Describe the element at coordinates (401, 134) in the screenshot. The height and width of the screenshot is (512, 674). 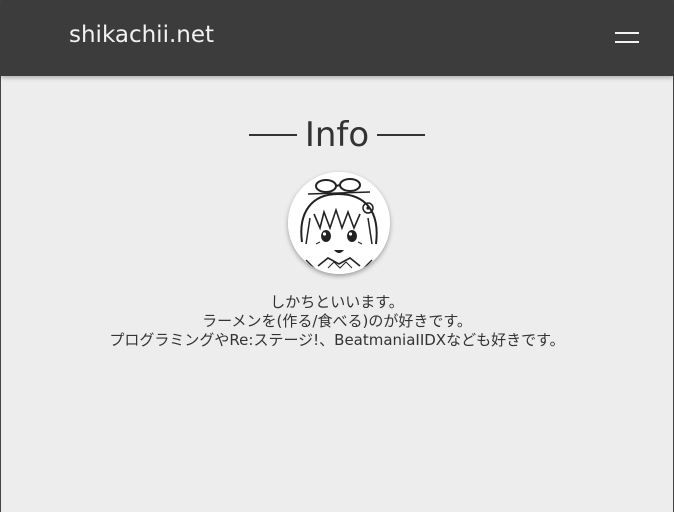
I see `heading-rule-right` at that location.